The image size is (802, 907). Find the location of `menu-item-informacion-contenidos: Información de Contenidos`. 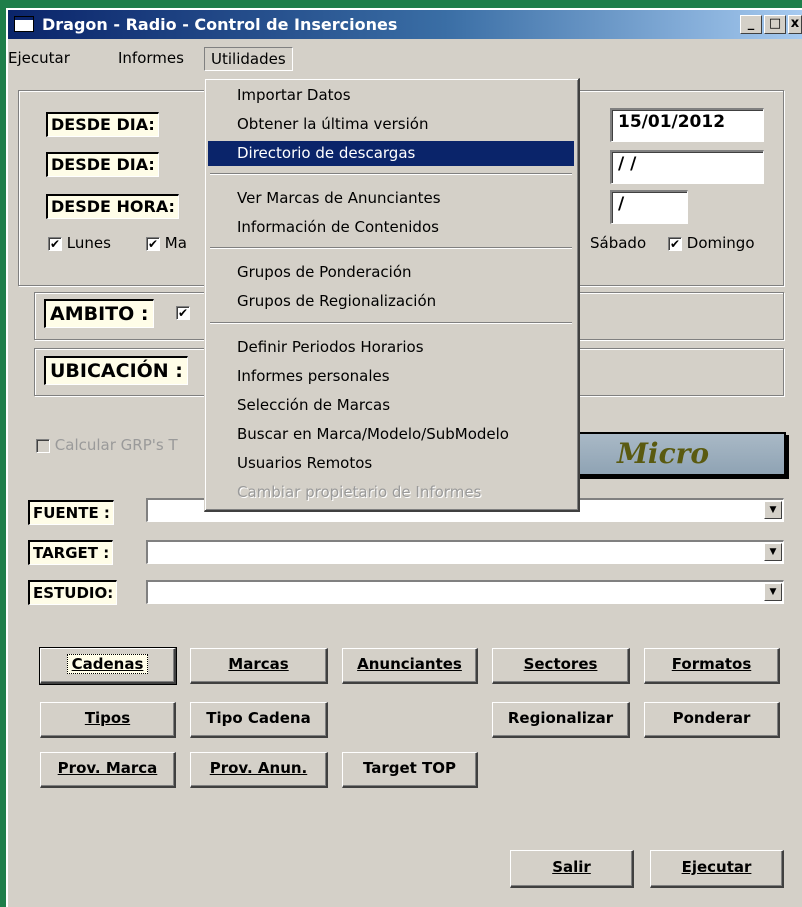

menu-item-informacion-contenidos: Información de Contenidos is located at coordinates (391, 227).